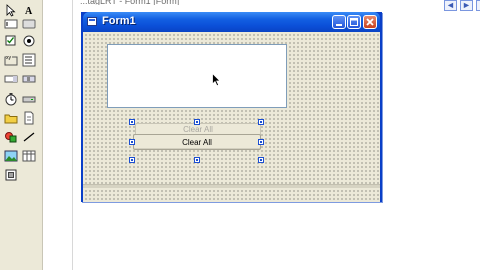 Image resolution: width=480 pixels, height=270 pixels. I want to click on line-icon, so click(29, 137).